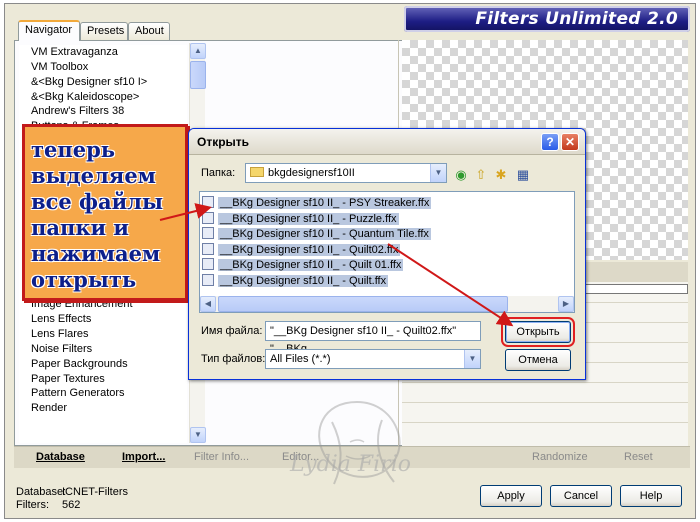 This screenshot has width=700, height=522. What do you see at coordinates (103, 111) in the screenshot?
I see `filter-category-item: Andrew's Filters 38` at bounding box center [103, 111].